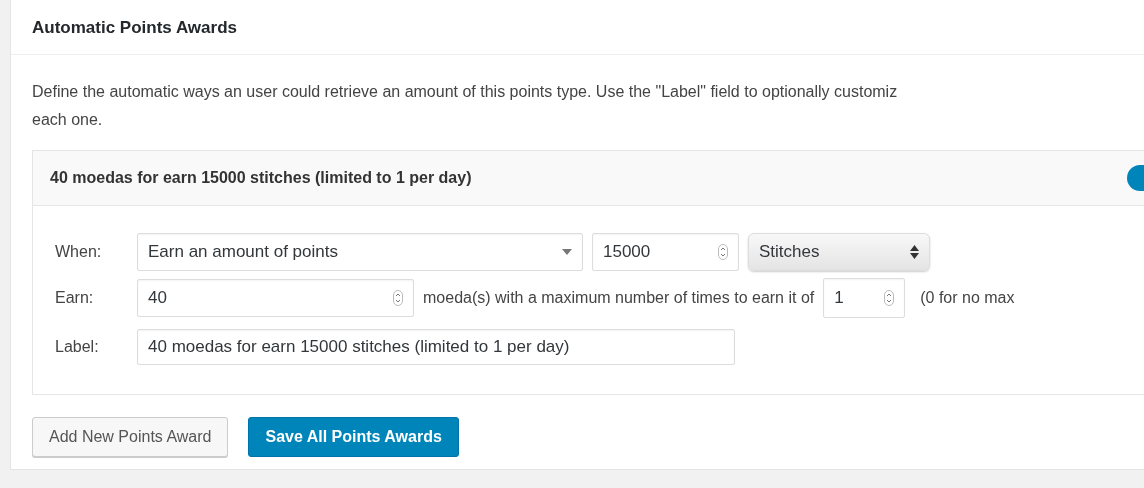  I want to click on points-type-select: Stitches, so click(839, 252).